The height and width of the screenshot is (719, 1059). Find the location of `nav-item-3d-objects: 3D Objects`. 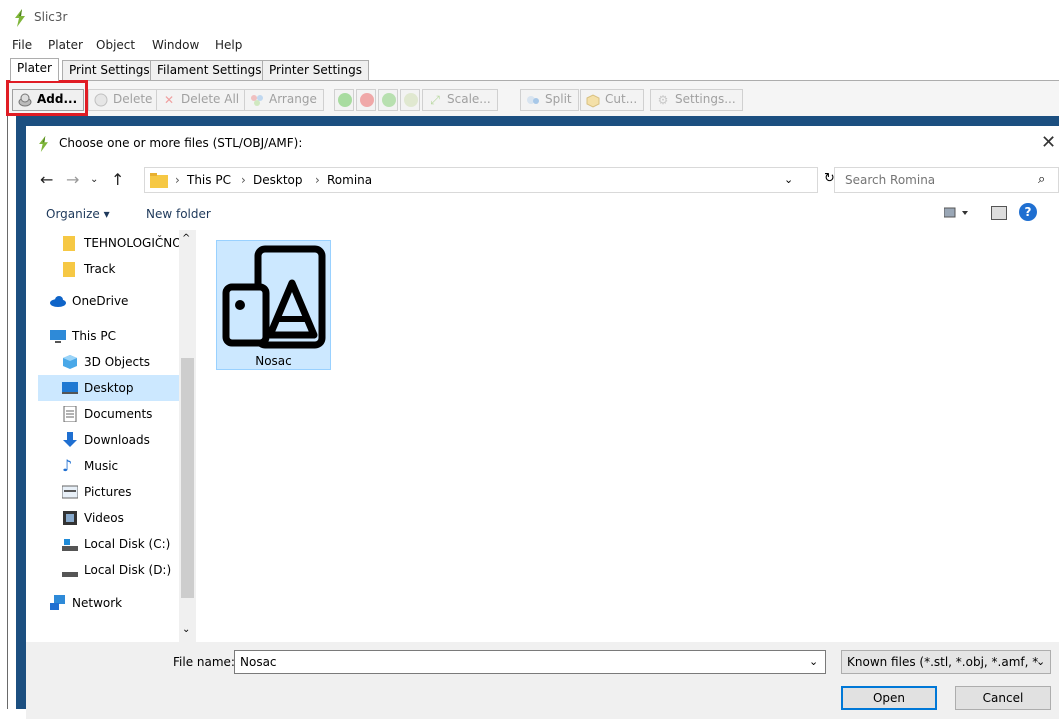

nav-item-3d-objects: 3D Objects is located at coordinates (113, 362).